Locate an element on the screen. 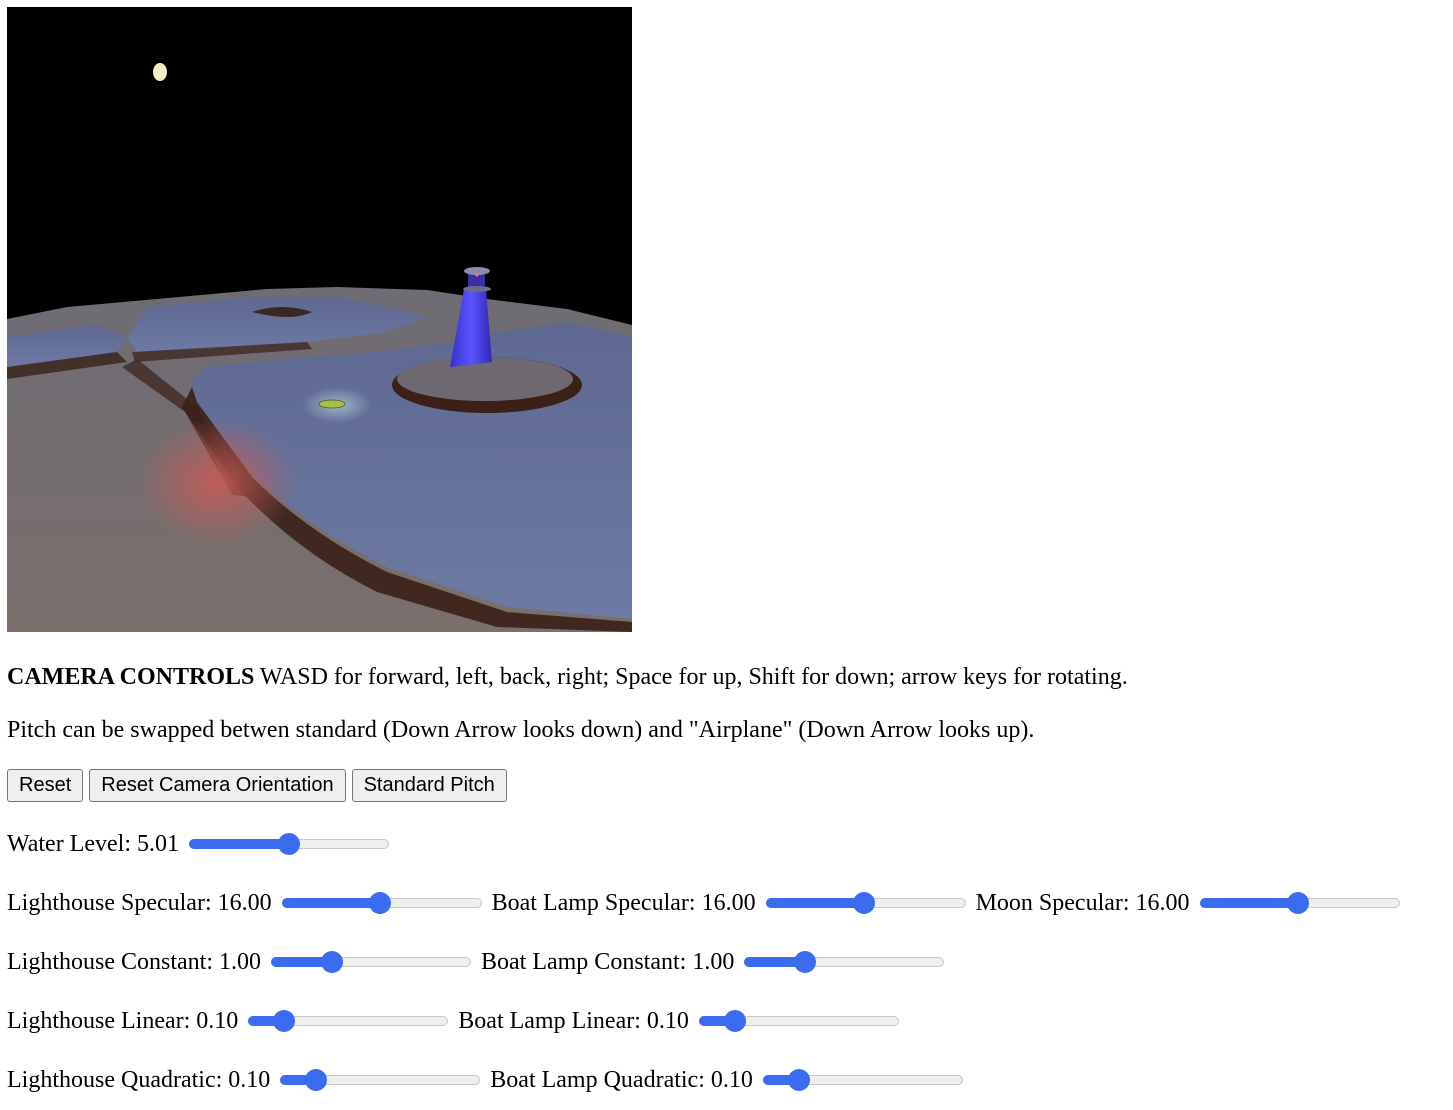  lighthouse-specular-control: Lighthouse Specular: 16.00 is located at coordinates (249, 903).